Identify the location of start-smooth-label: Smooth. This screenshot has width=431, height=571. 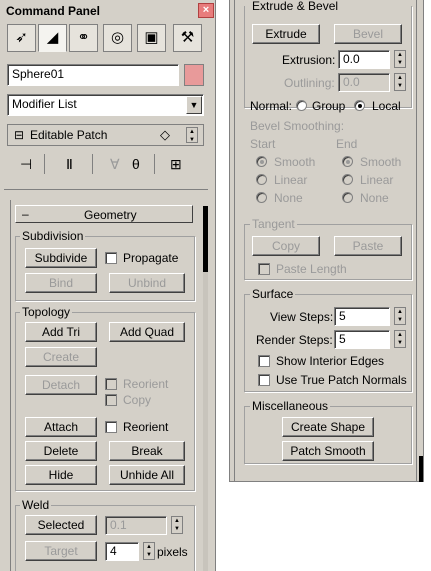
(295, 162).